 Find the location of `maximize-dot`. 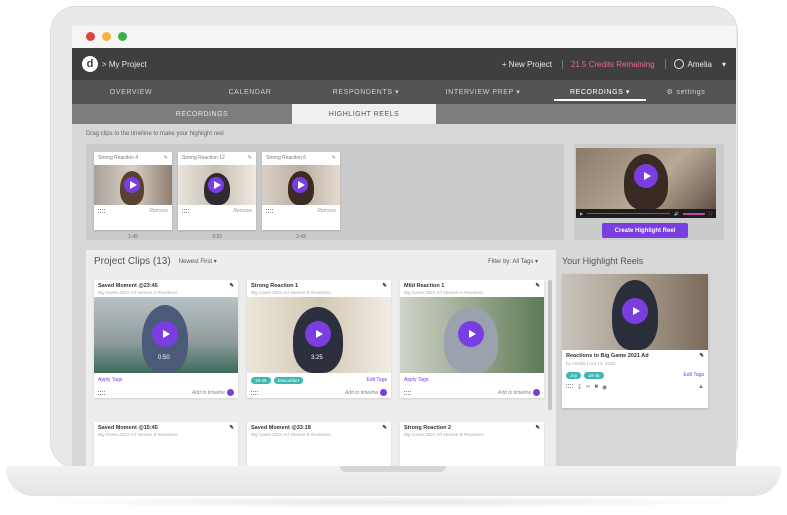

maximize-dot is located at coordinates (122, 36).